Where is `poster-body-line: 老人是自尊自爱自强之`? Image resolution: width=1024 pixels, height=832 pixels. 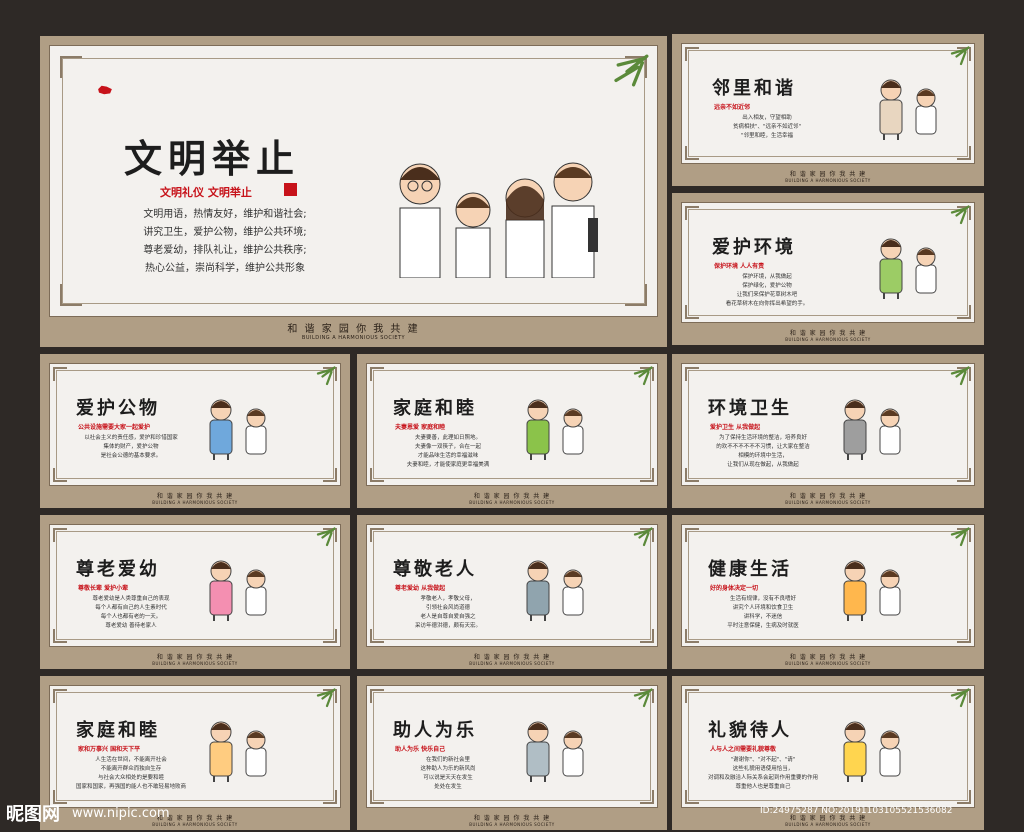 poster-body-line: 老人是自尊自爱自强之 is located at coordinates (448, 617).